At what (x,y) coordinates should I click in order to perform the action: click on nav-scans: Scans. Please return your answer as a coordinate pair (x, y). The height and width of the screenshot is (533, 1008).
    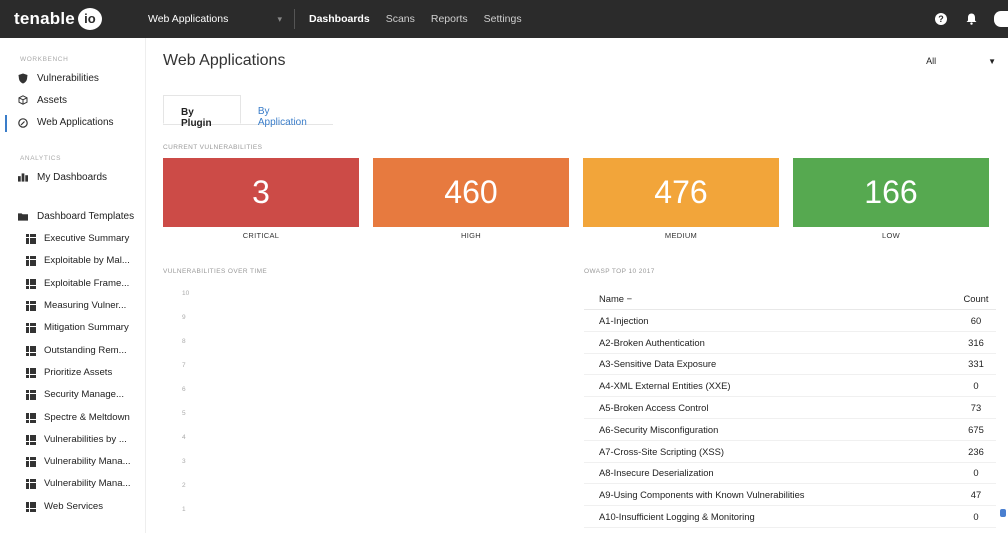
    Looking at the image, I should click on (400, 19).